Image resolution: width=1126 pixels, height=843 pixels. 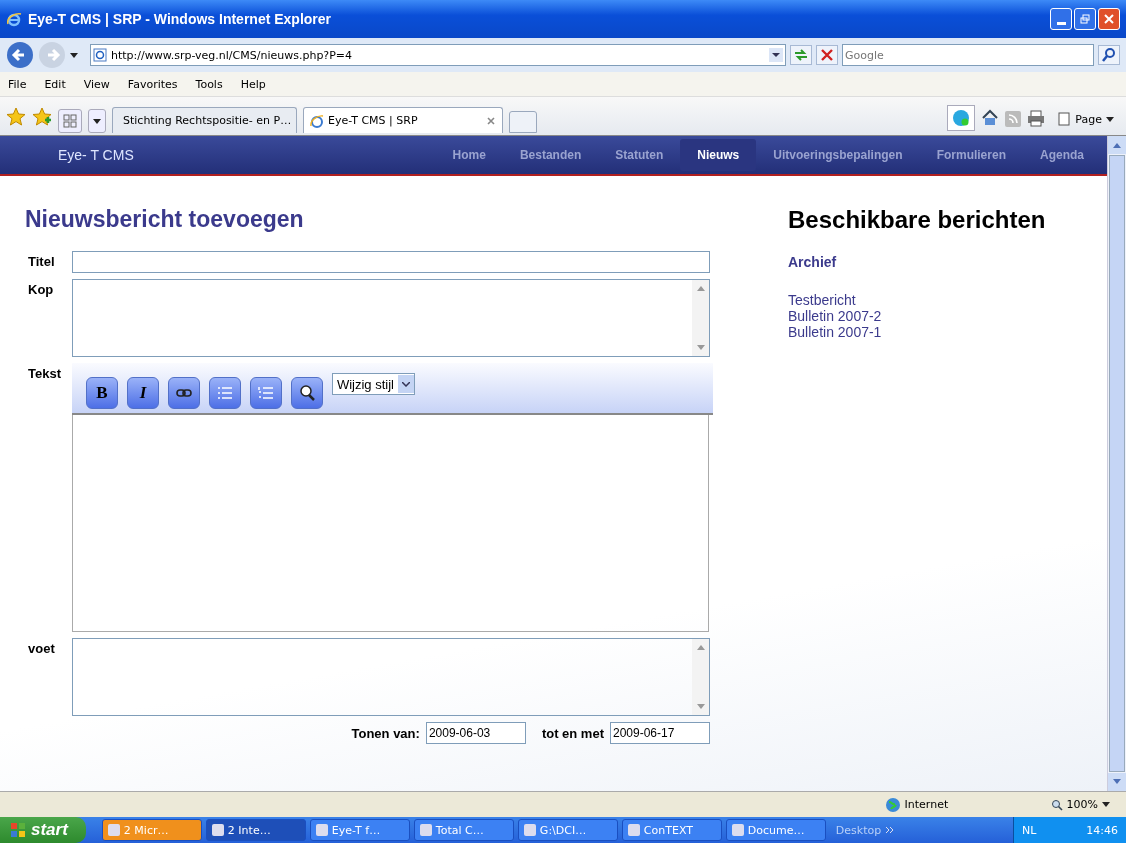 I want to click on link-icon, so click(x=183, y=393).